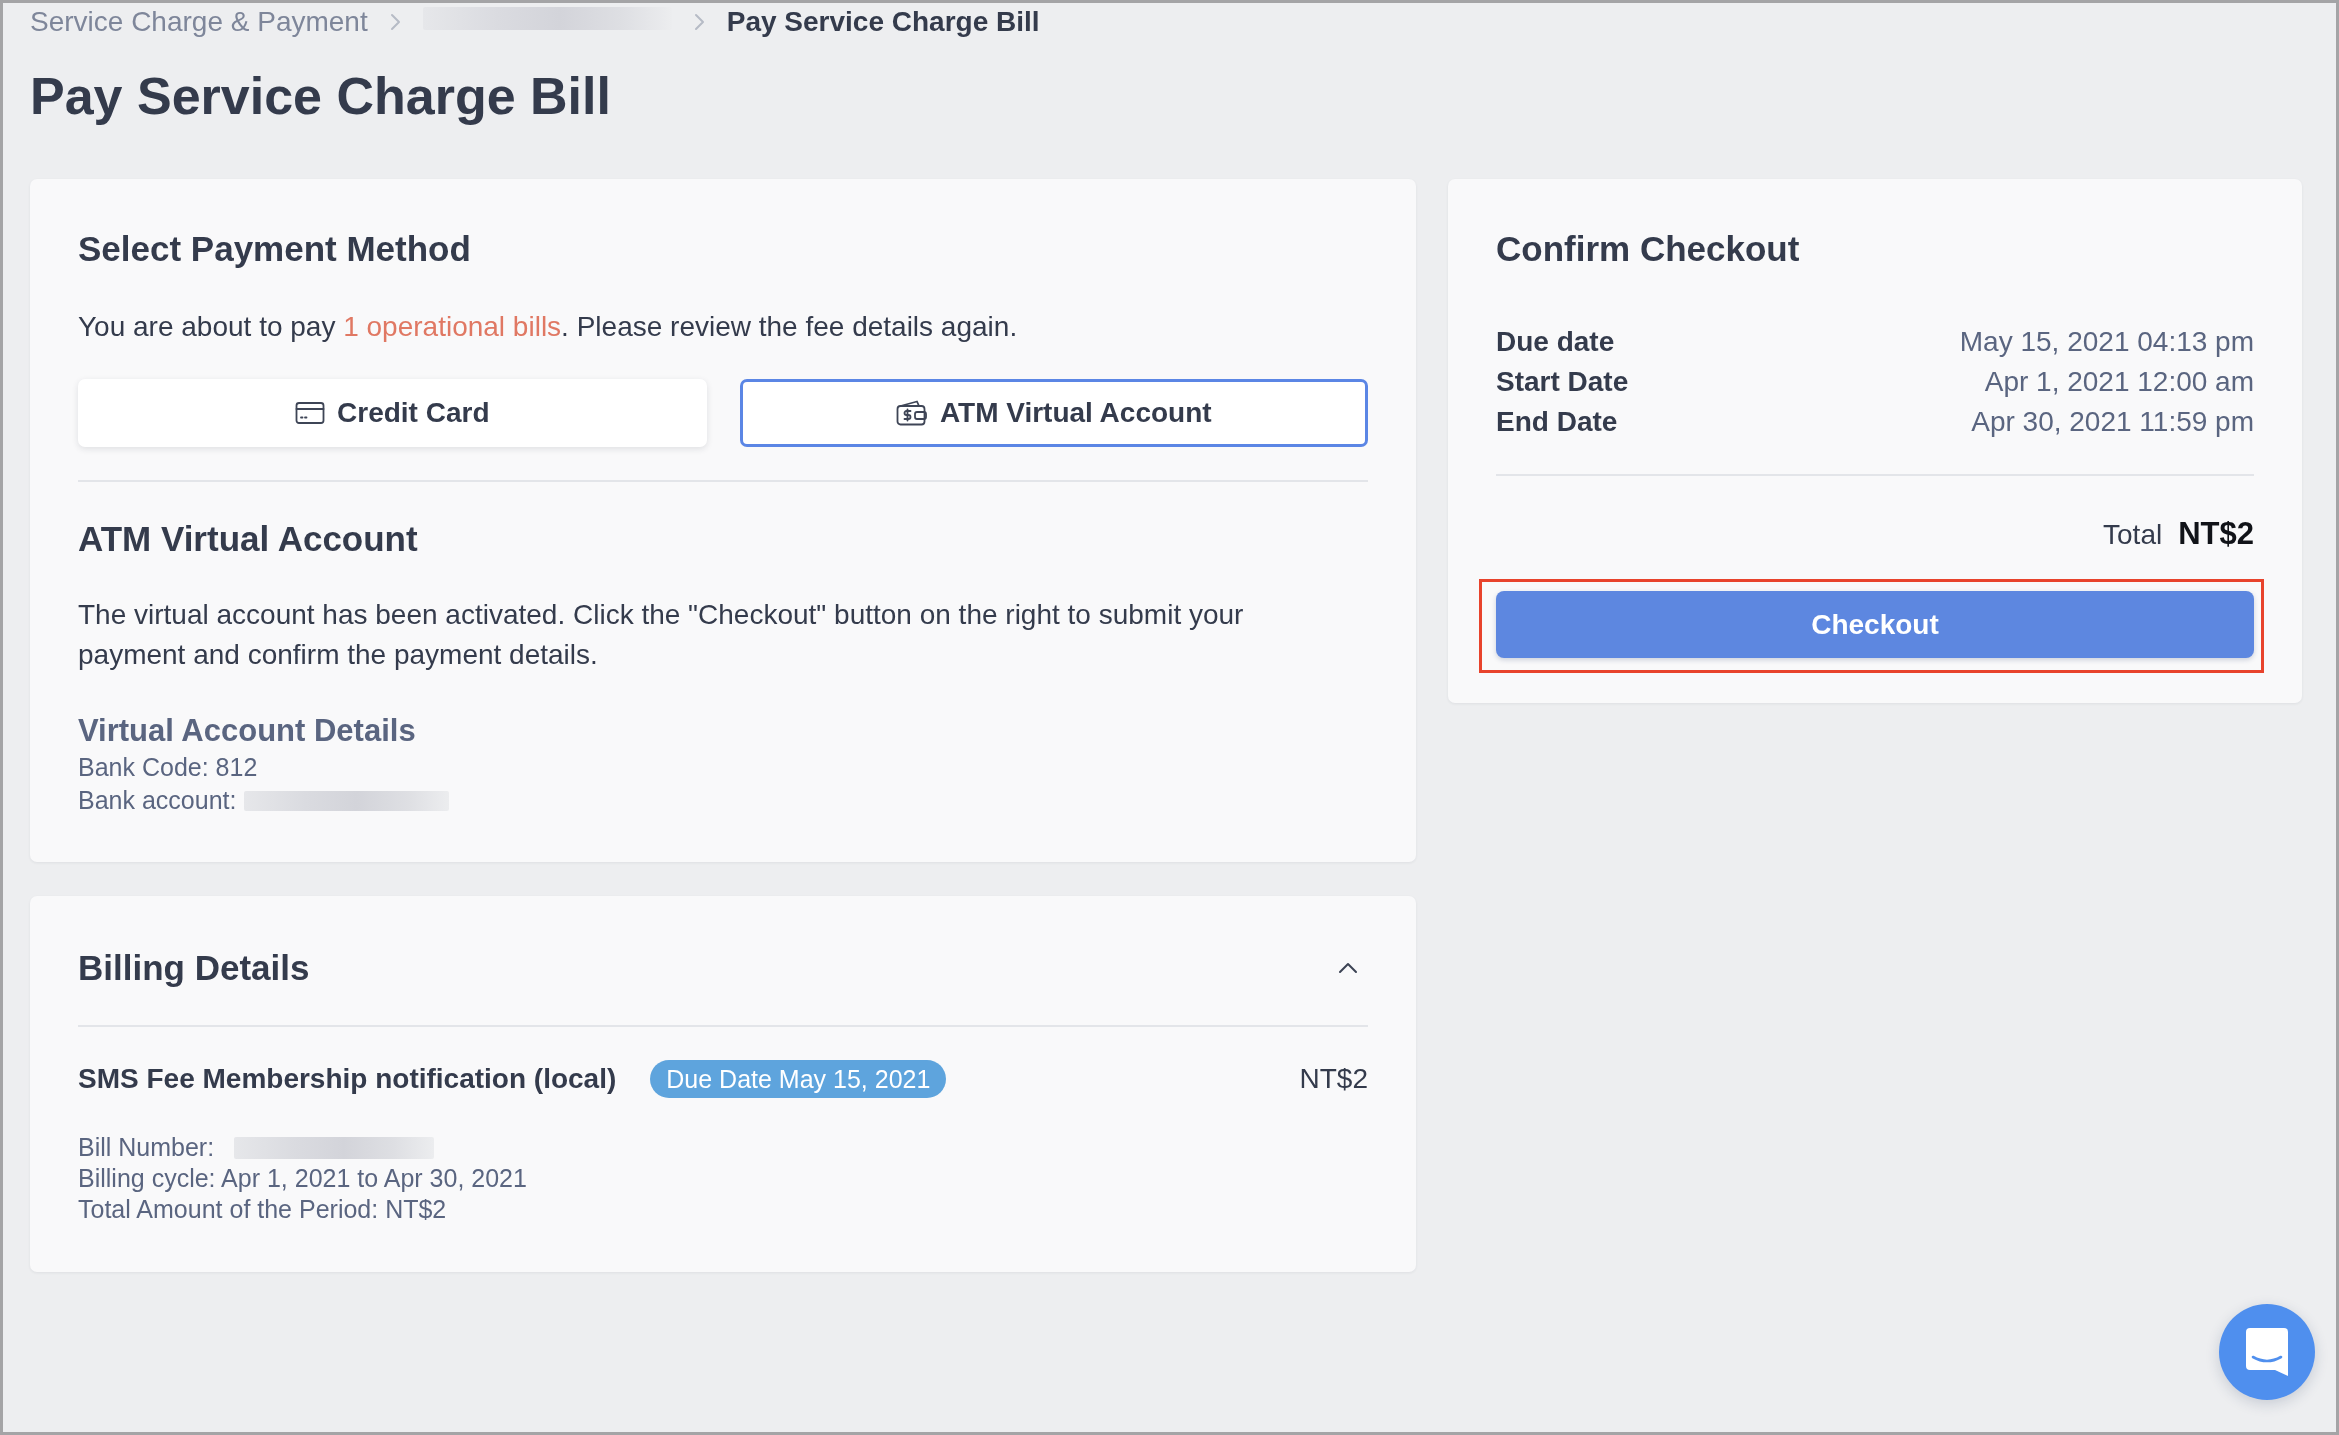 The width and height of the screenshot is (2339, 1435). What do you see at coordinates (452, 326) in the screenshot?
I see `bills-link: 1 operational bills` at bounding box center [452, 326].